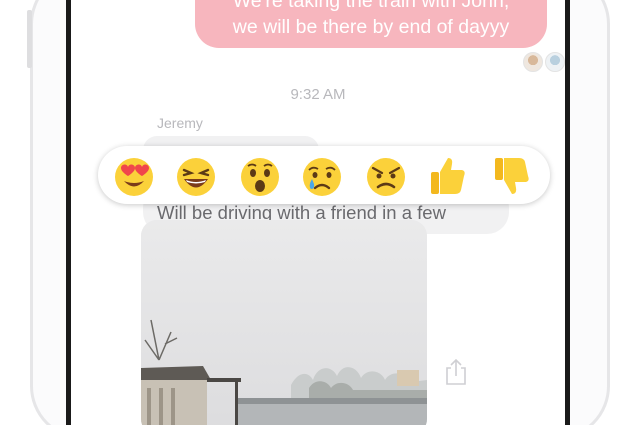 The image size is (638, 425). What do you see at coordinates (180, 123) in the screenshot?
I see `sender-name: Jeremy` at bounding box center [180, 123].